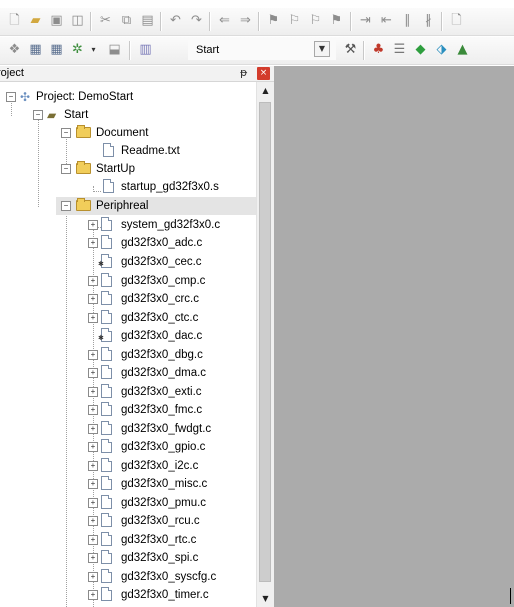 The image size is (514, 607). I want to click on save-all-icon: ◫, so click(77, 20).